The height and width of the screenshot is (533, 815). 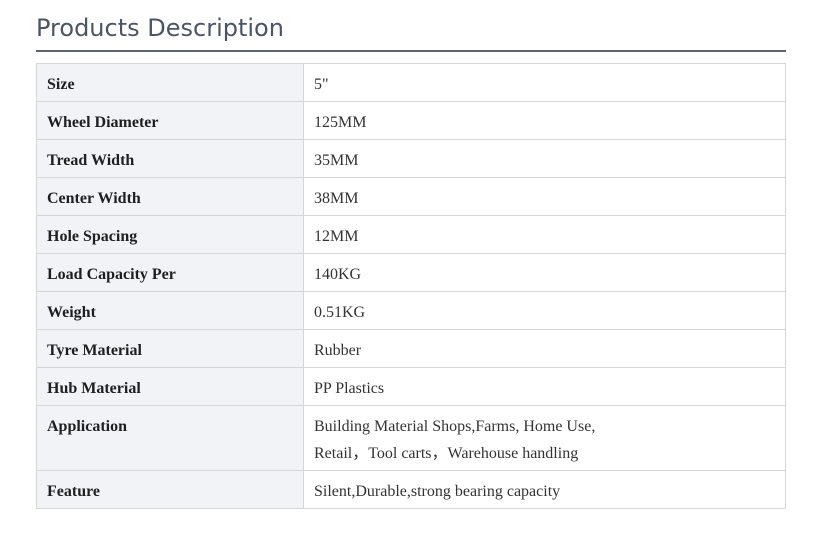 I want to click on spec-value: 35MM, so click(x=544, y=158).